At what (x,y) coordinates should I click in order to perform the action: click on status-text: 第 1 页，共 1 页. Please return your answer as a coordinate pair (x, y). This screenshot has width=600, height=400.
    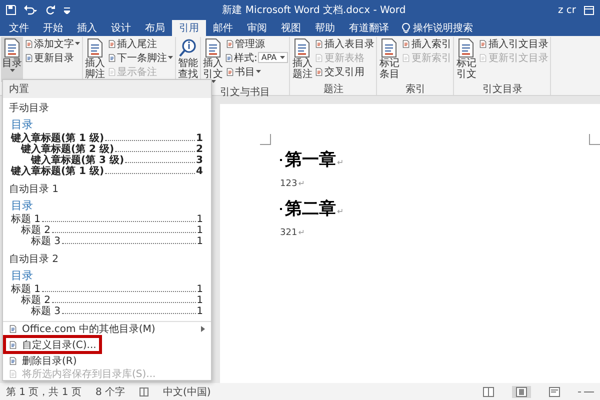
    Looking at the image, I should click on (44, 392).